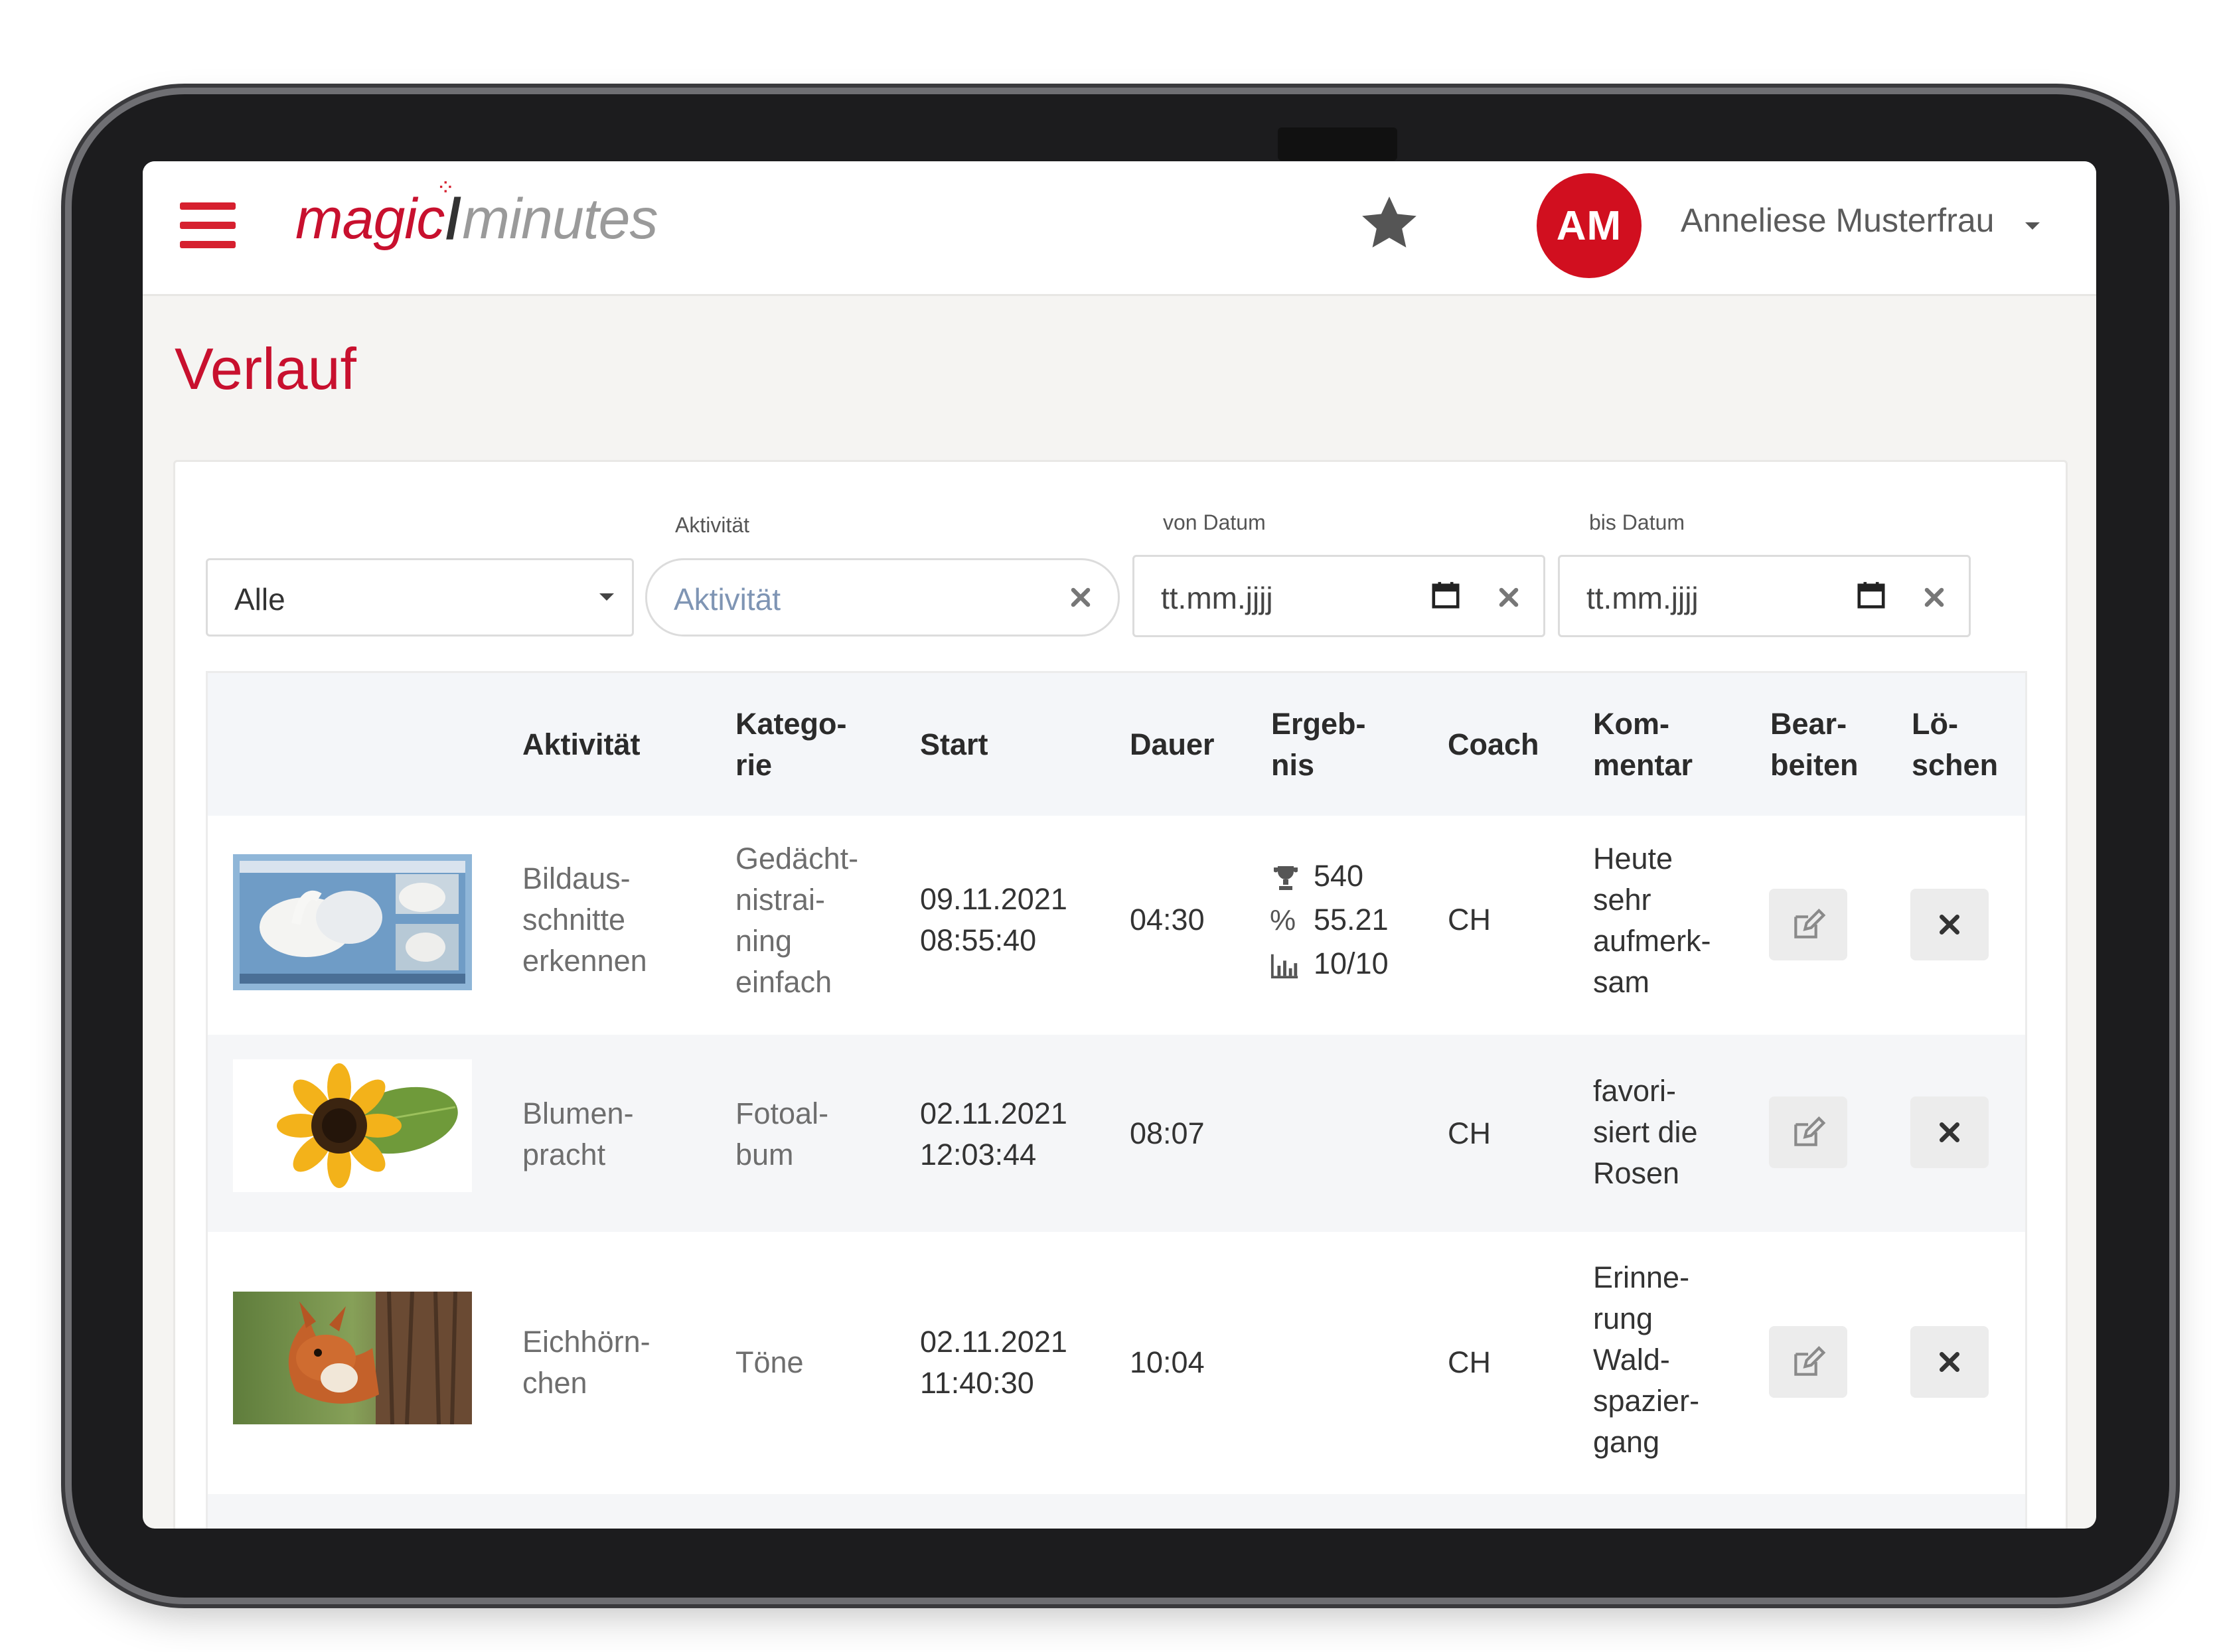 This screenshot has height=1652, width=2219. Describe the element at coordinates (1814, 765) in the screenshot. I see `col-edit-line2: beiten` at that location.